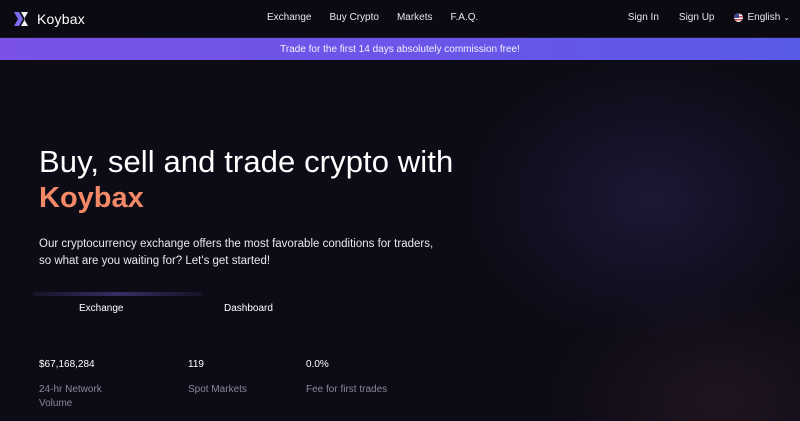 The width and height of the screenshot is (800, 421). I want to click on nav-link-faq: F.A.Q., so click(465, 17).